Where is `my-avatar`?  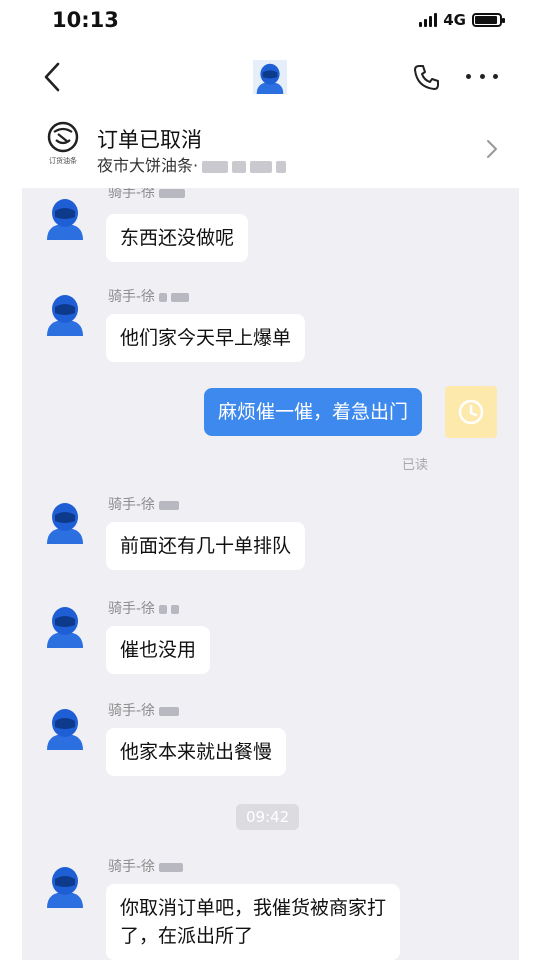 my-avatar is located at coordinates (471, 412).